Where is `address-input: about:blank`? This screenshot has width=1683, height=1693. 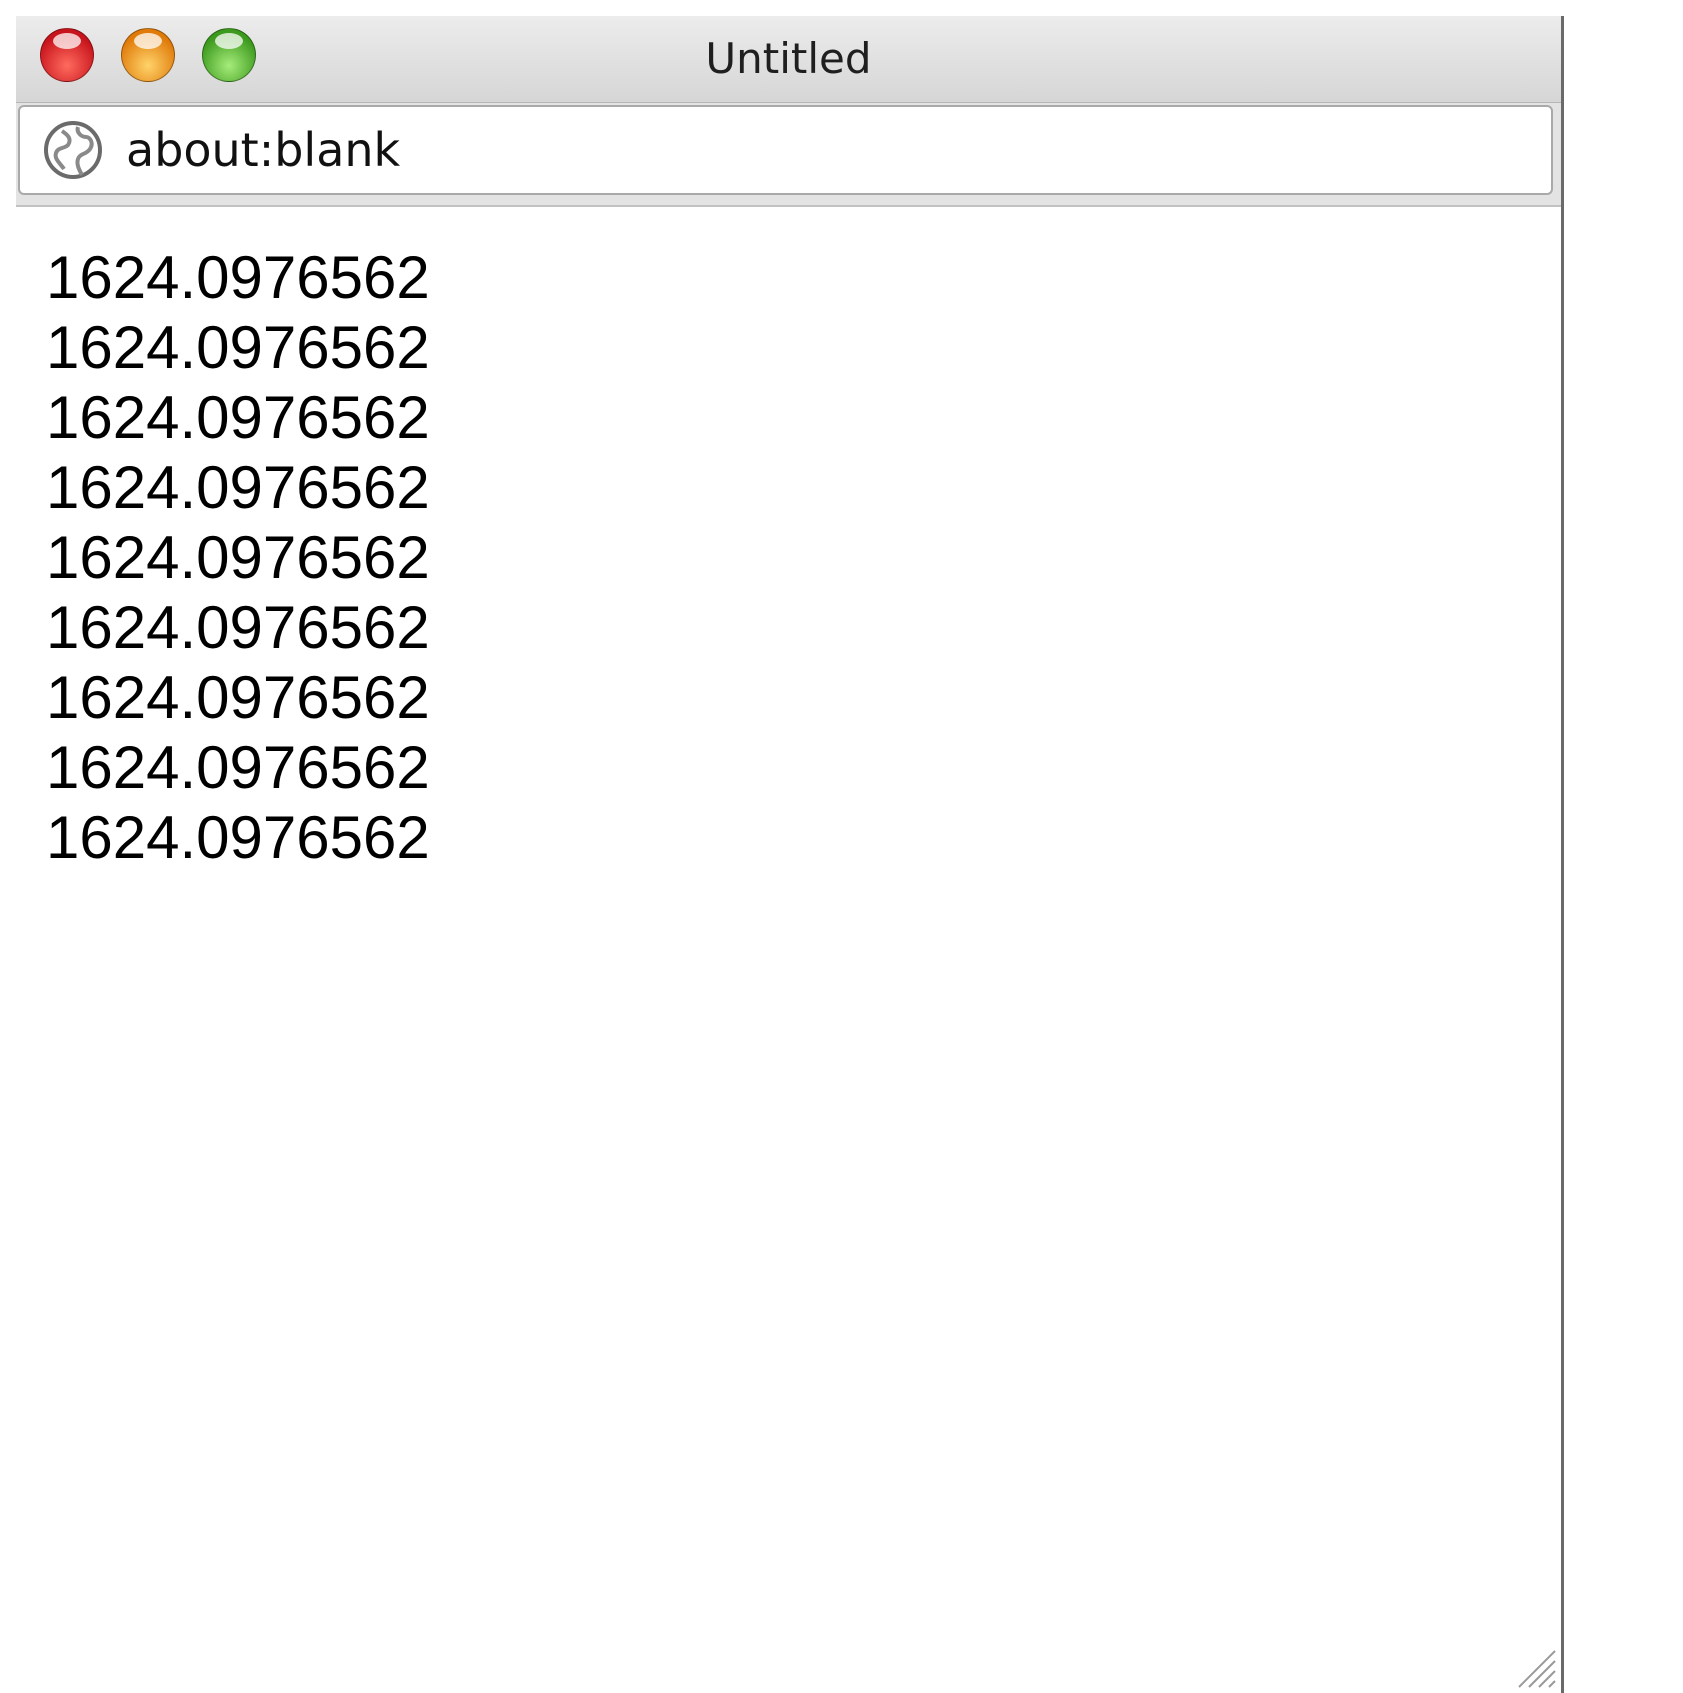
address-input: about:blank is located at coordinates (263, 150).